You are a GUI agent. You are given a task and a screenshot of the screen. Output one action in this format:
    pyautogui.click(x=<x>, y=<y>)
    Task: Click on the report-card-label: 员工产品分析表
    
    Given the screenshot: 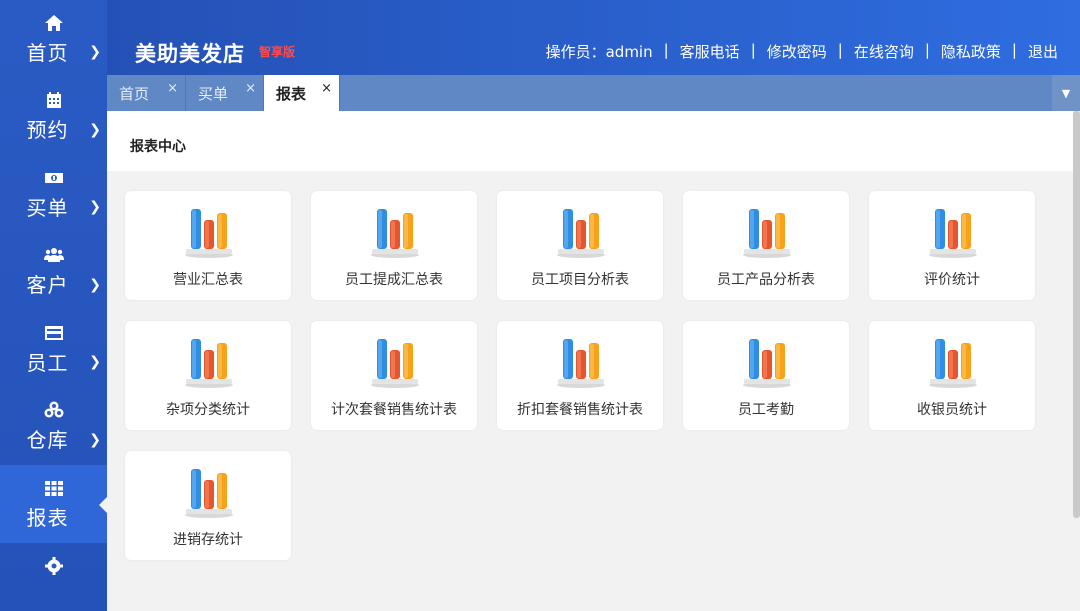 What is the action you would take?
    pyautogui.click(x=766, y=280)
    